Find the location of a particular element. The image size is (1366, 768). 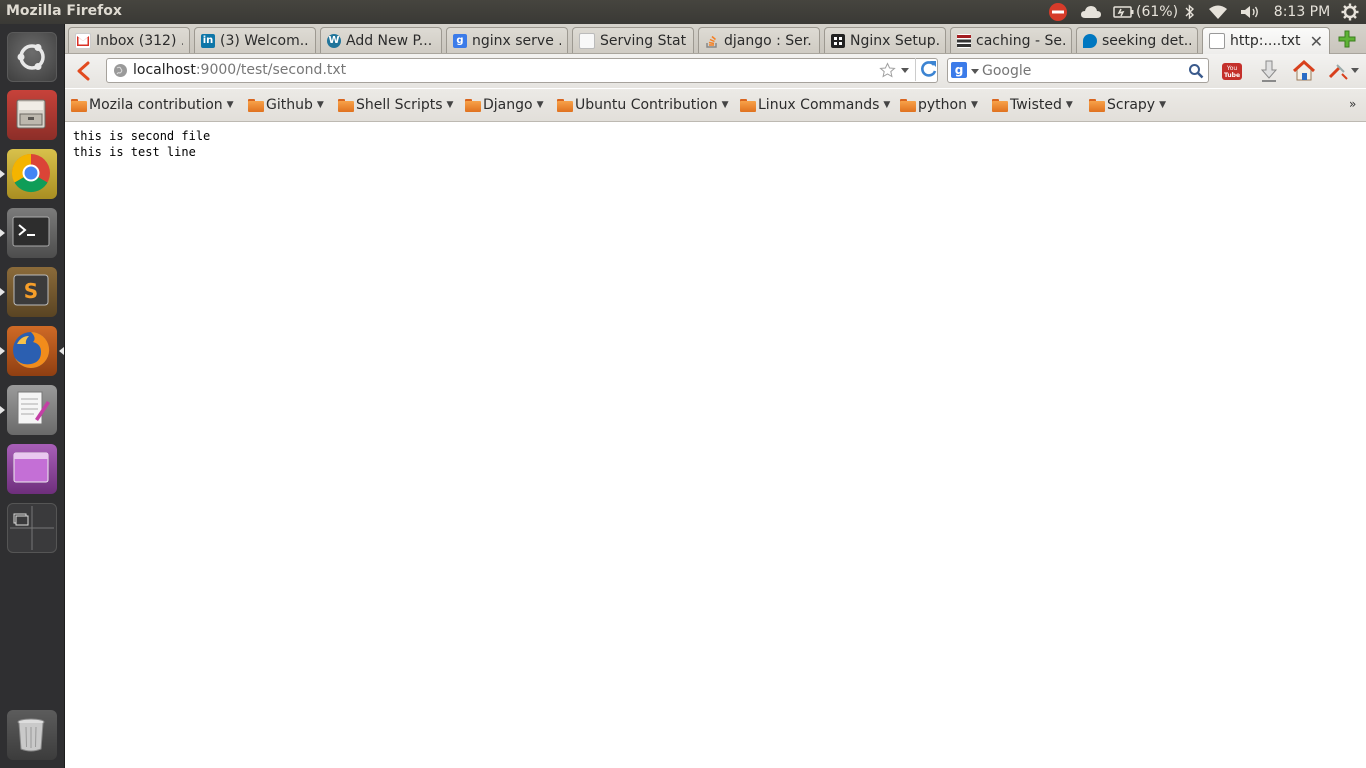

site-identity-globe-icon is located at coordinates (120, 72).